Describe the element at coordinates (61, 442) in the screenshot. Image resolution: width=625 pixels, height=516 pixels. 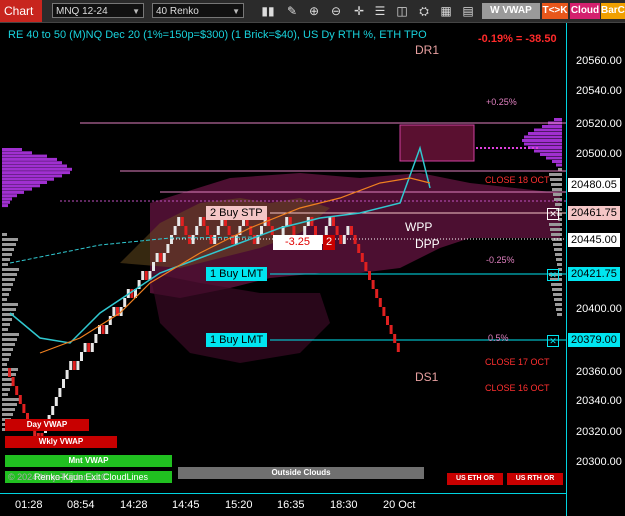
I see `weekly-vwap-button: Wkly VWAP` at that location.